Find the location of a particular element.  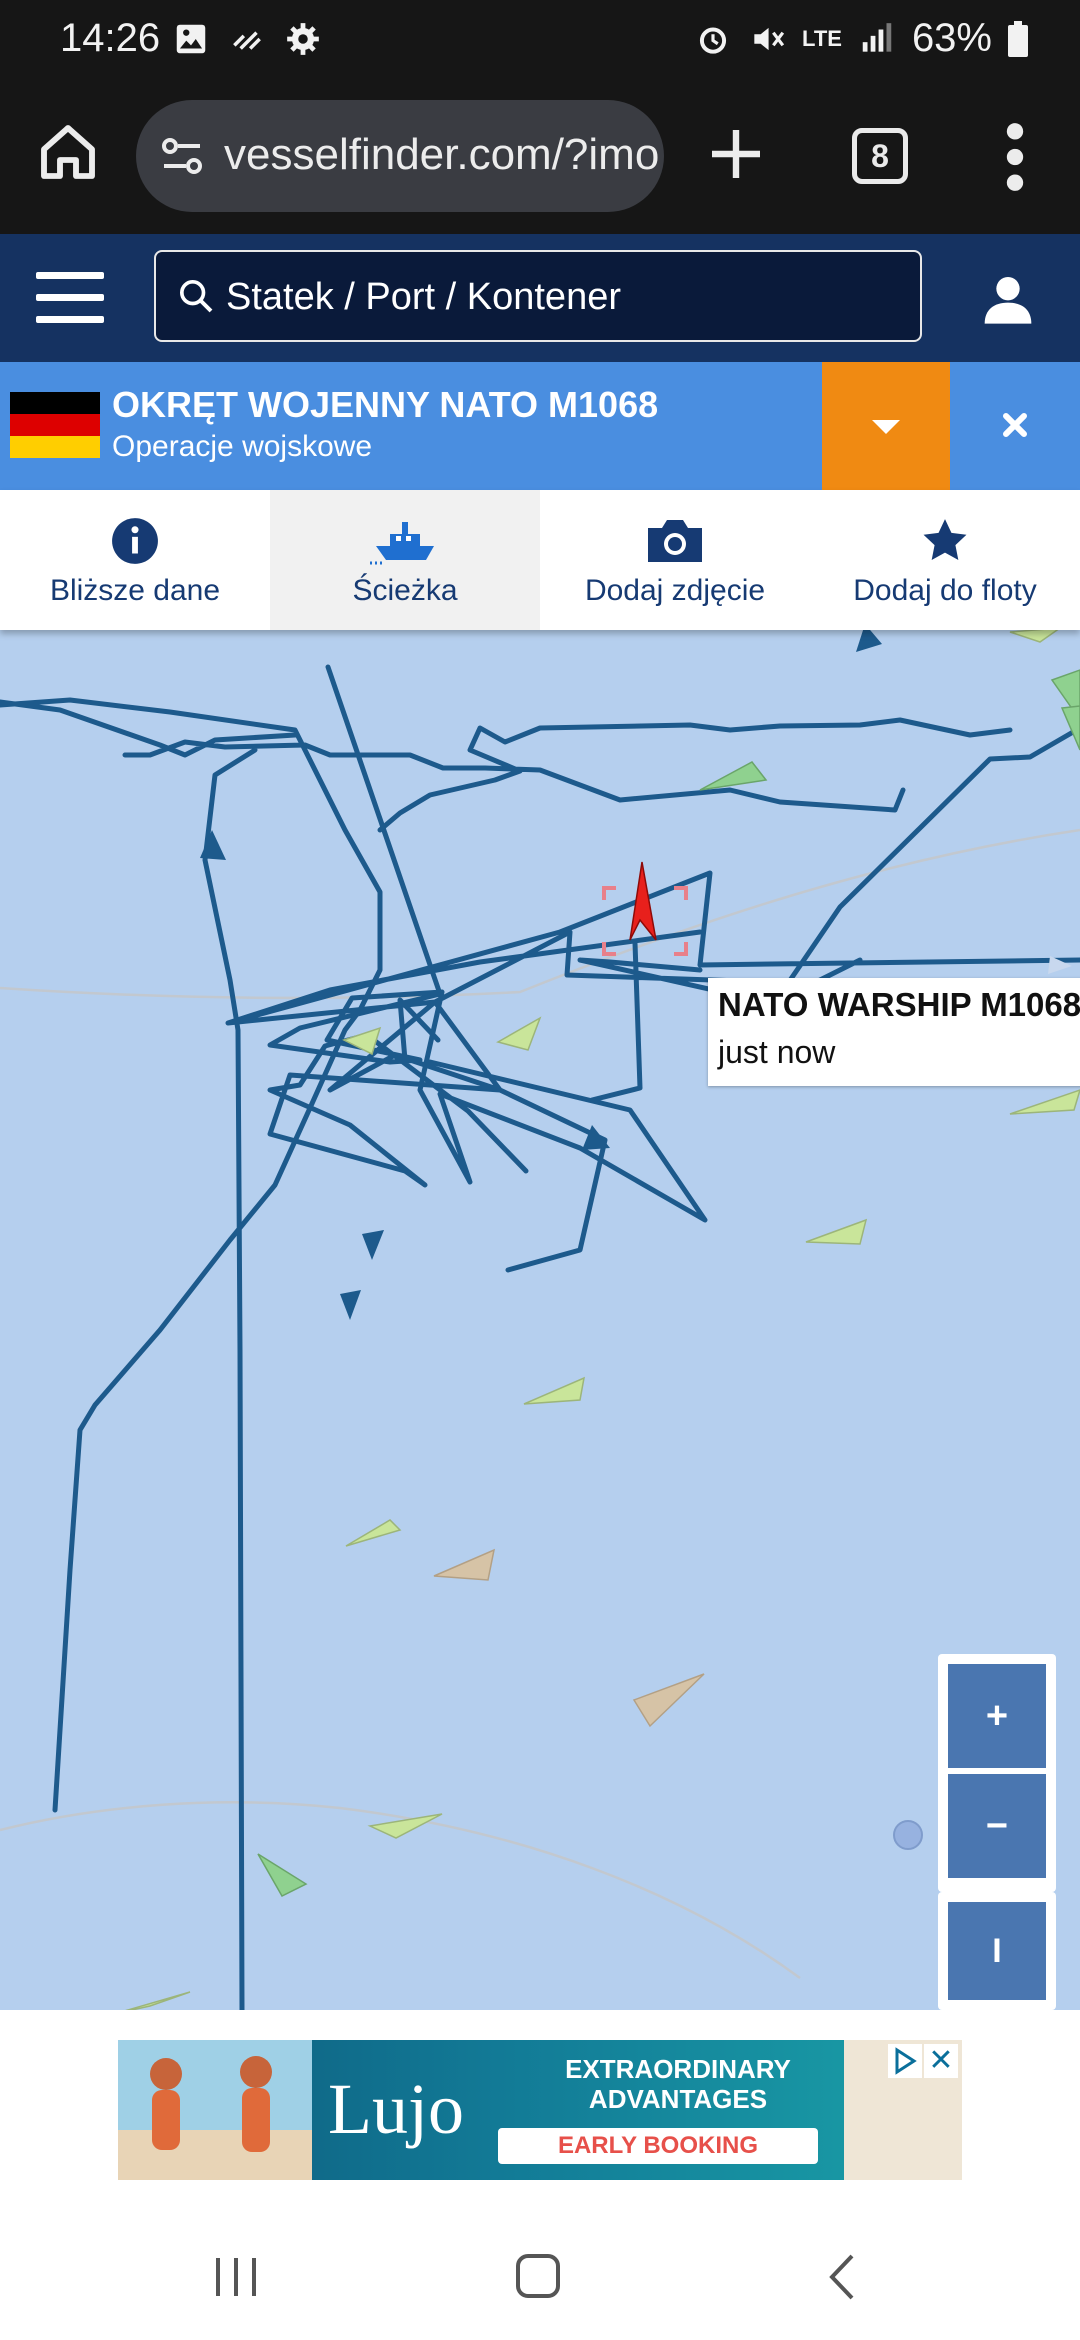

tab-label: Bliższe dane is located at coordinates (135, 590).